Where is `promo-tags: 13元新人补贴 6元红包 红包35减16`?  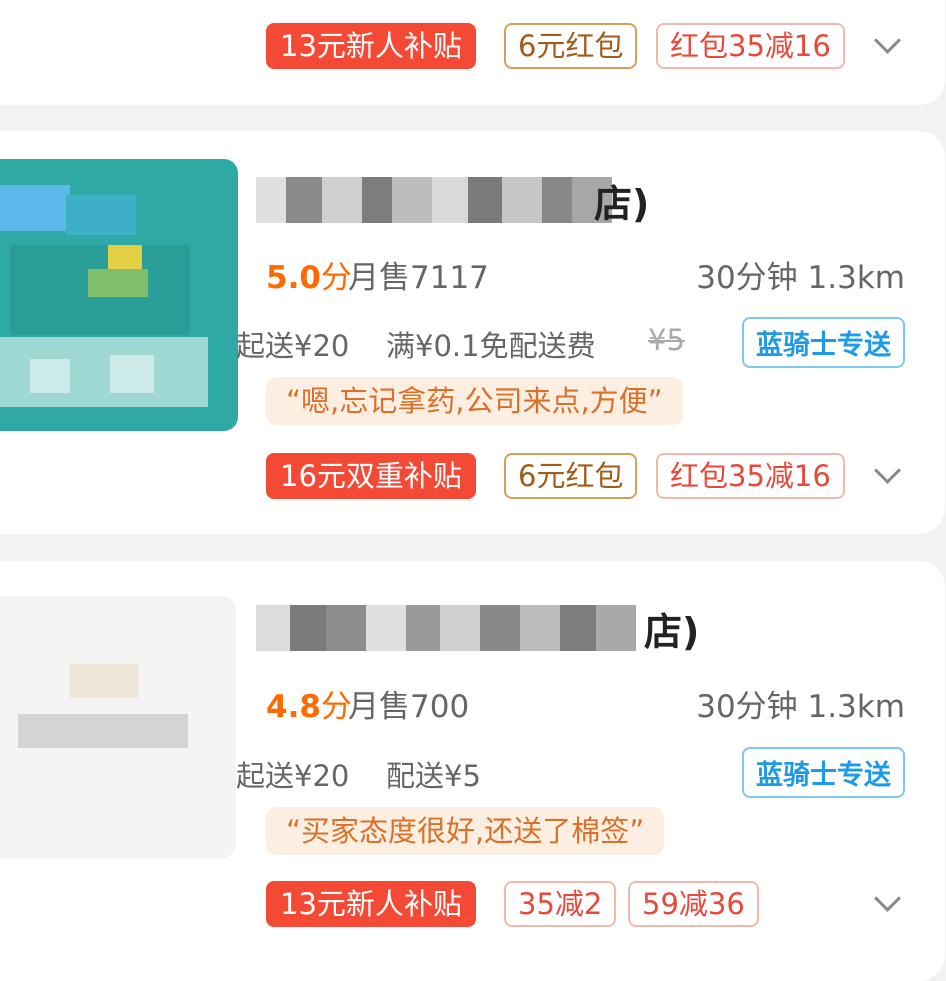 promo-tags: 13元新人补贴 6元红包 红包35减16 is located at coordinates (585, 46).